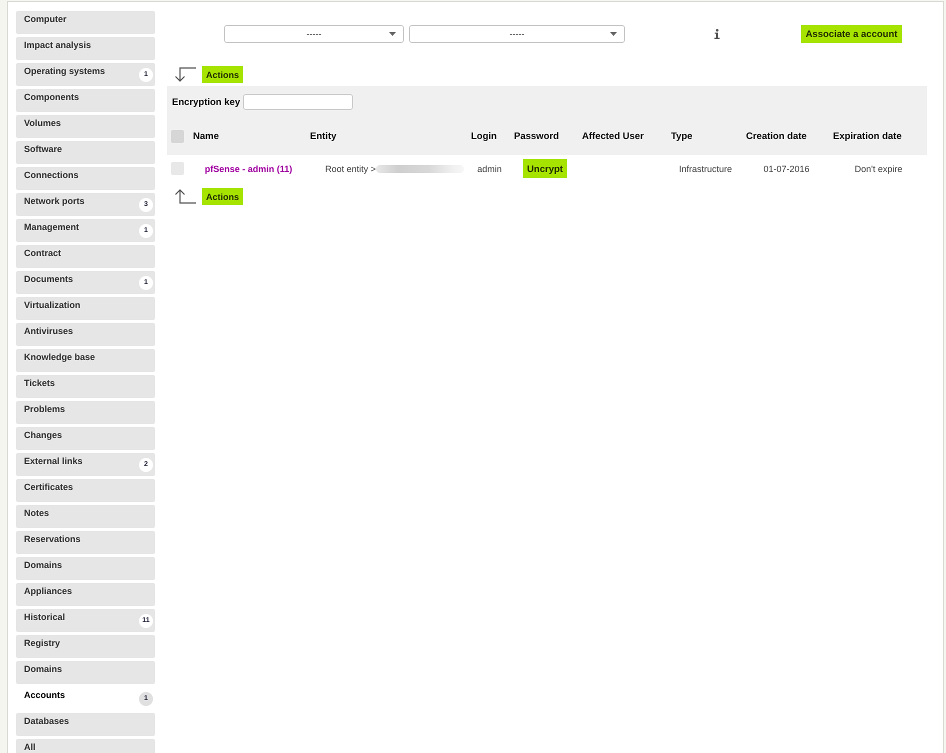 The image size is (946, 753). What do you see at coordinates (85, 256) in the screenshot?
I see `sidebar-tab: Contract` at bounding box center [85, 256].